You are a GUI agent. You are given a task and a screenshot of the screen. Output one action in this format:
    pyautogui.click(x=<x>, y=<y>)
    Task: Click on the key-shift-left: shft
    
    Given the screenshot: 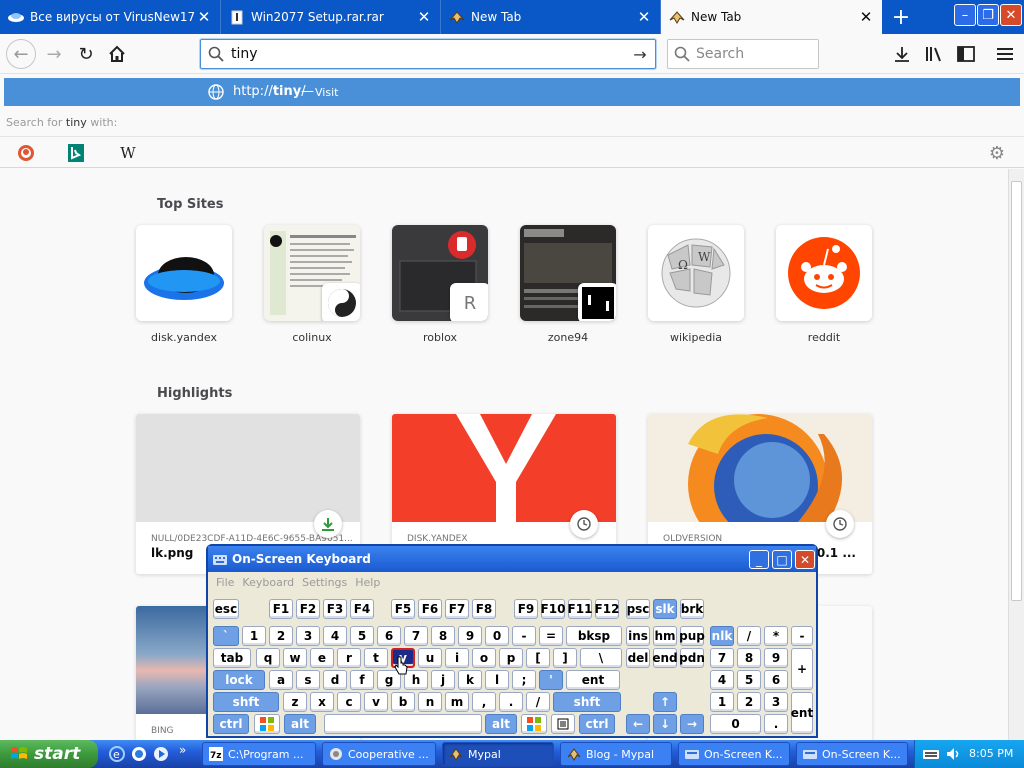 What is the action you would take?
    pyautogui.click(x=246, y=702)
    